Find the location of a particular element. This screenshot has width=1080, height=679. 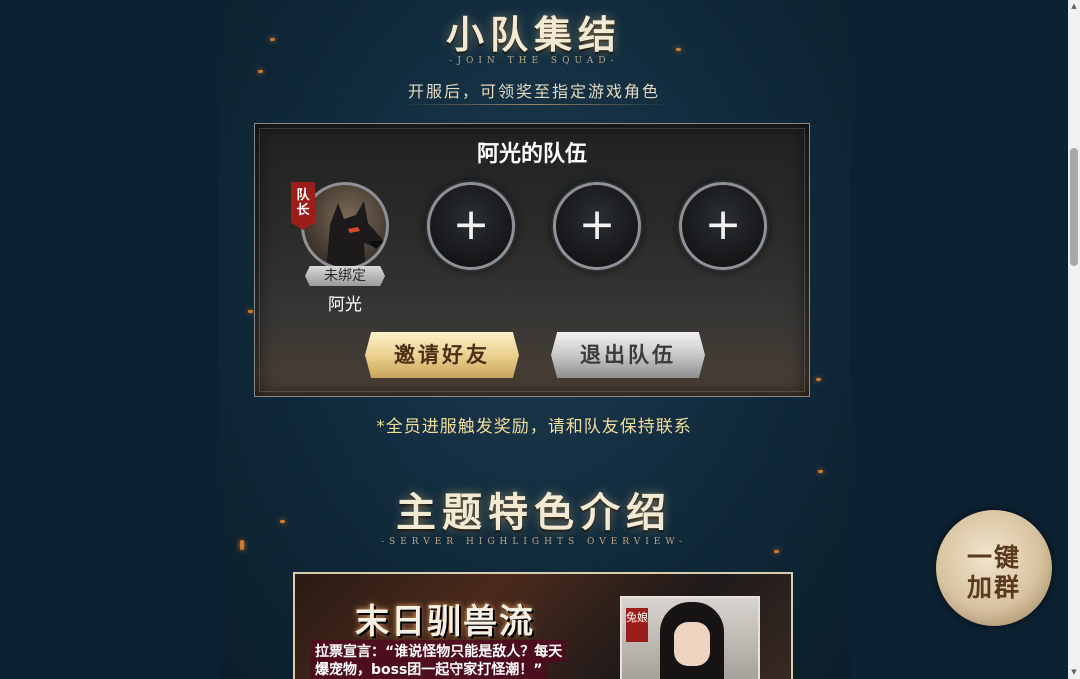

quit-team-button: 退出队伍 is located at coordinates (628, 355).